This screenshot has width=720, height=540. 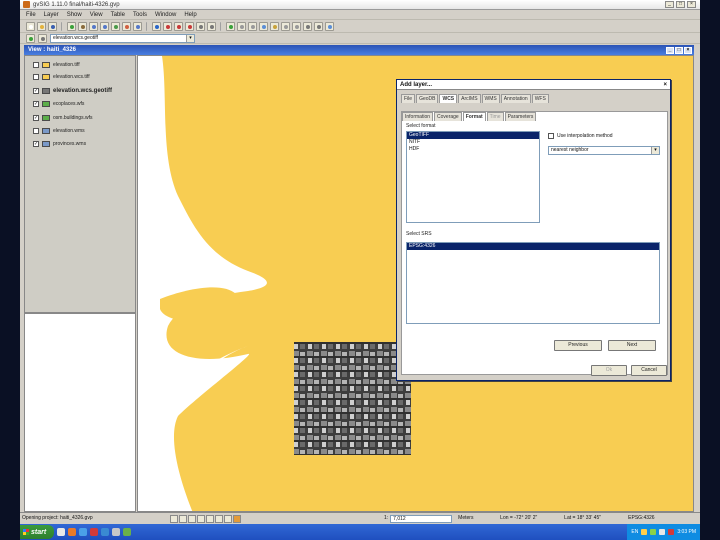 I want to click on cancel-button: Cancel, so click(x=649, y=370).